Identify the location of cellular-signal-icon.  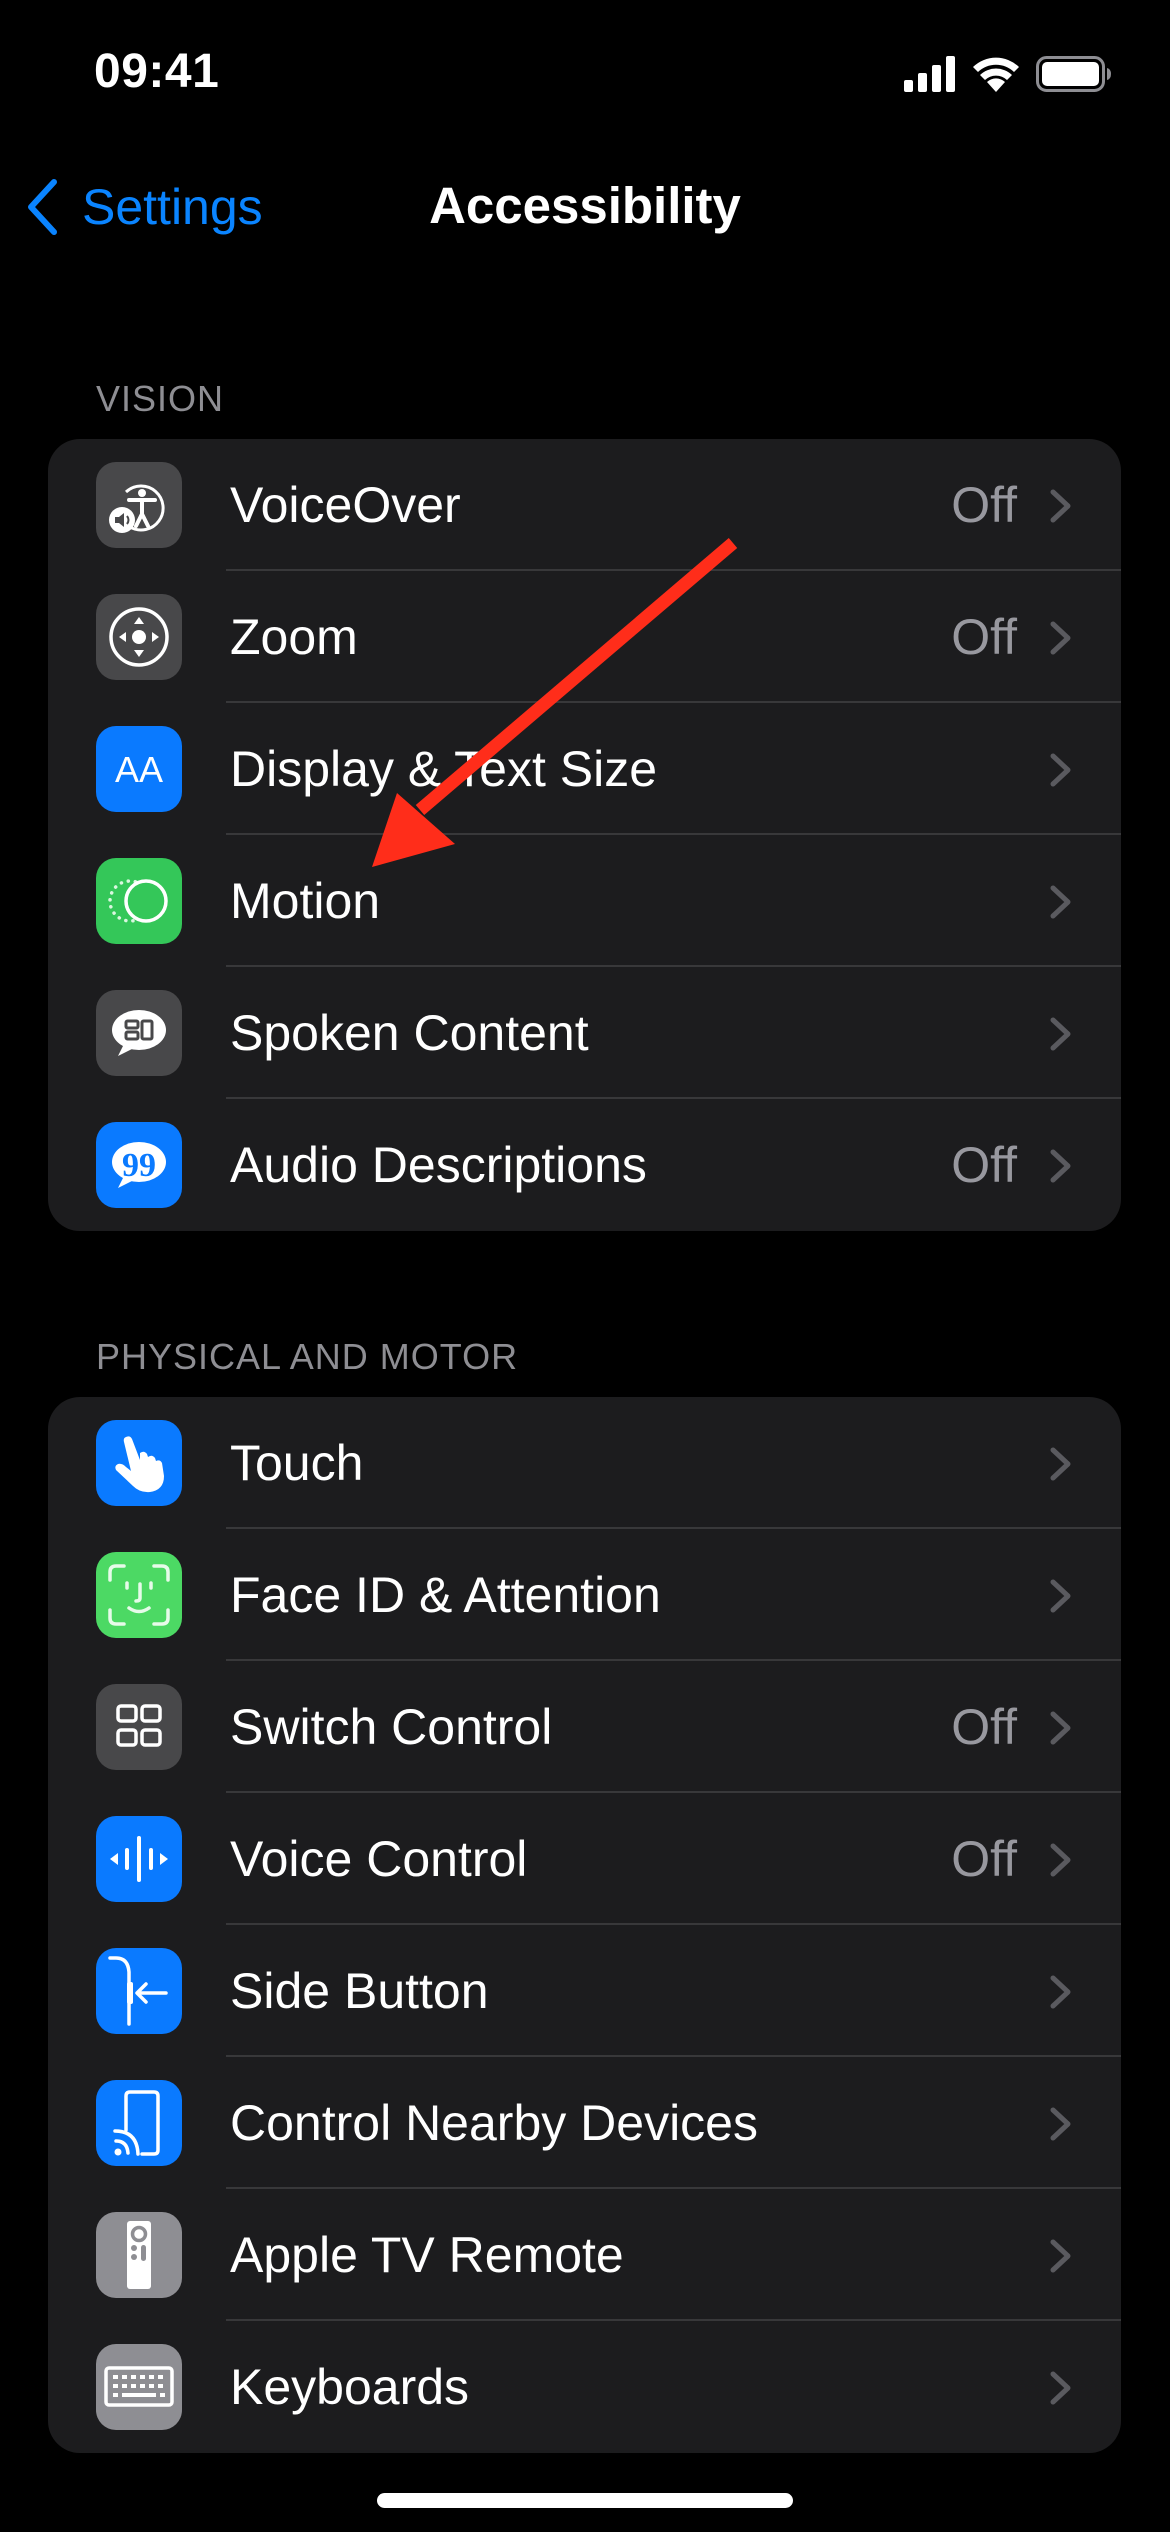
(929, 74).